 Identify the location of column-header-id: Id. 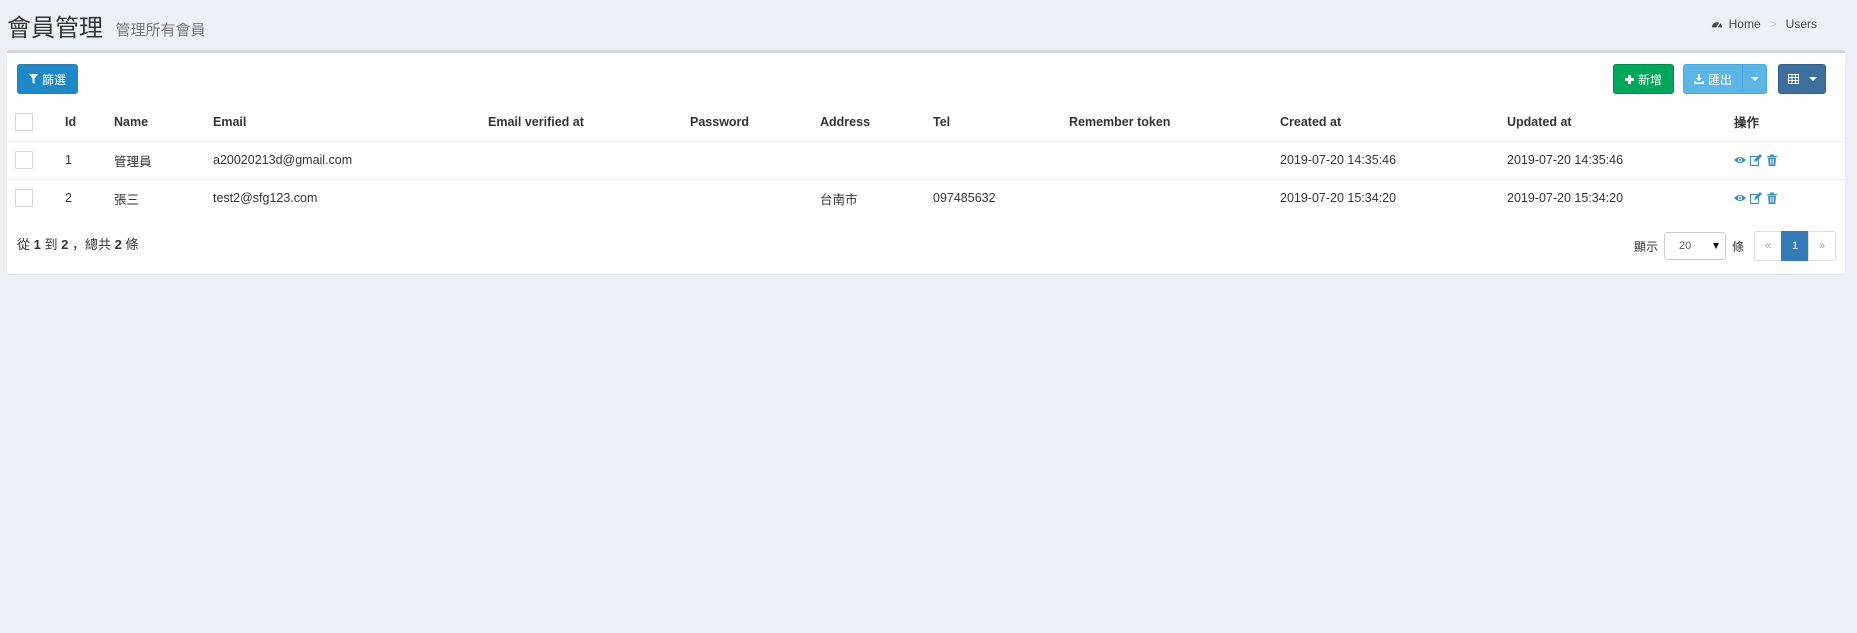
(81, 122).